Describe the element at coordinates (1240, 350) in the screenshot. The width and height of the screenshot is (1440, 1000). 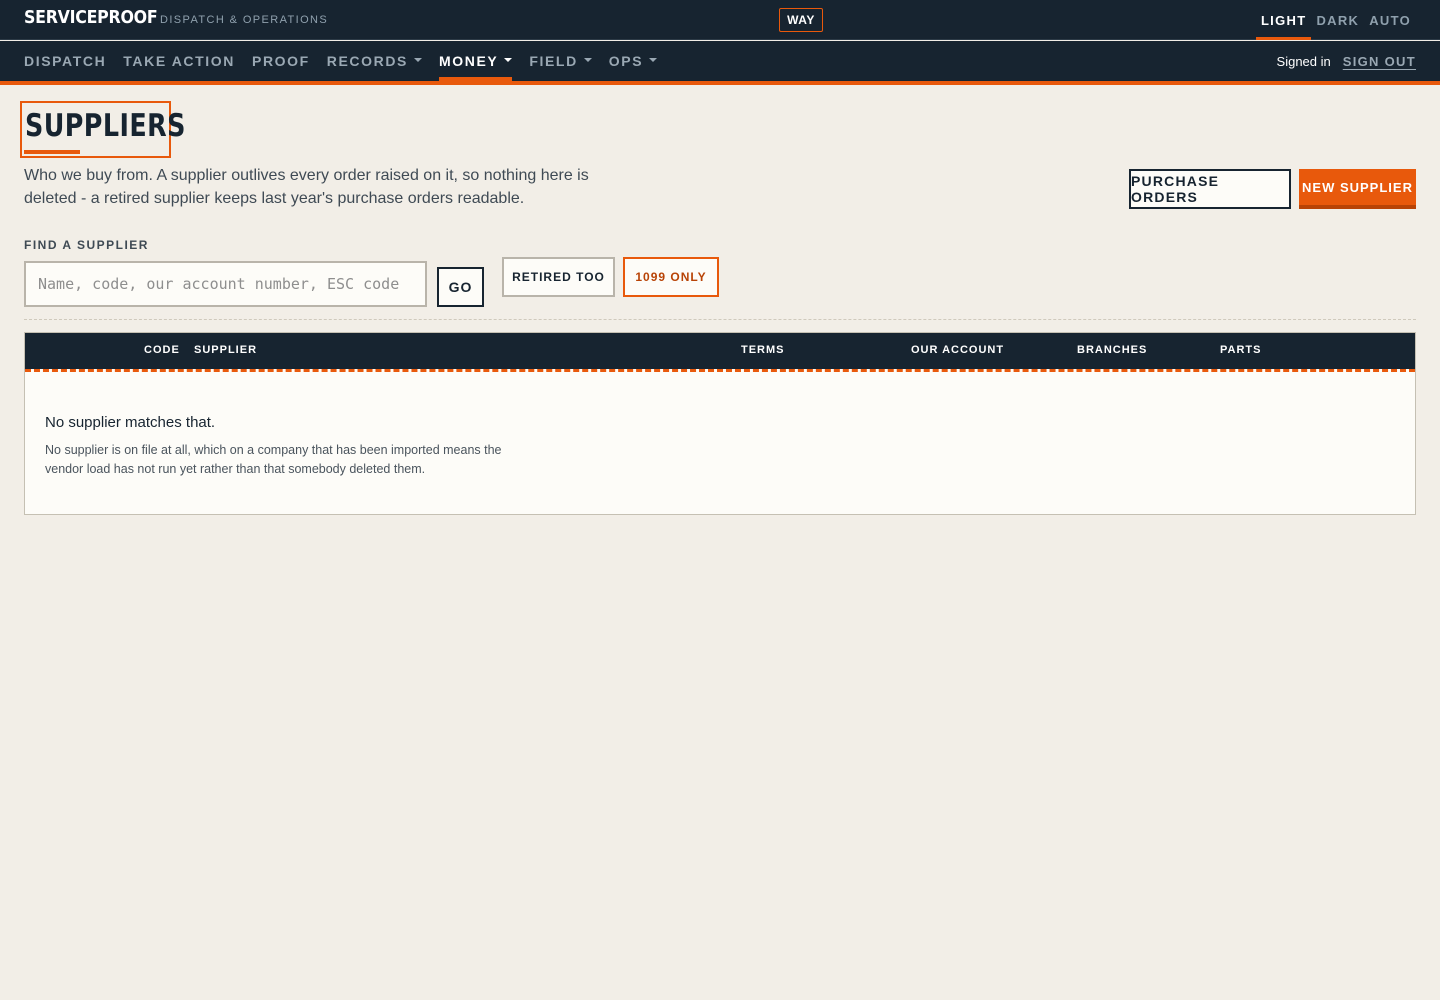
I see `column-header-parts: PARTS` at that location.